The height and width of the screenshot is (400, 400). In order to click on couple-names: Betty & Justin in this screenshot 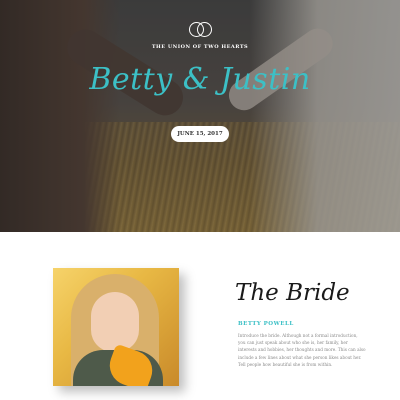, I will do `click(200, 79)`.